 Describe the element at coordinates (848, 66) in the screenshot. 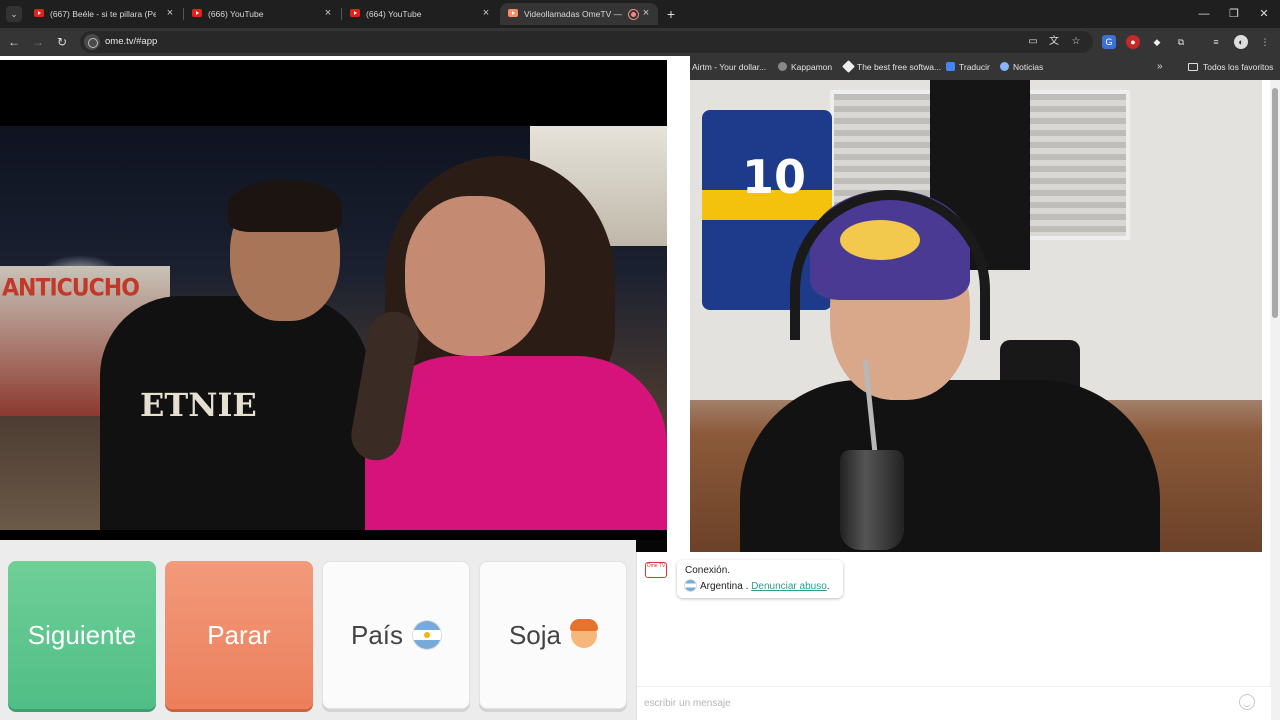

I see `diamond-icon` at that location.